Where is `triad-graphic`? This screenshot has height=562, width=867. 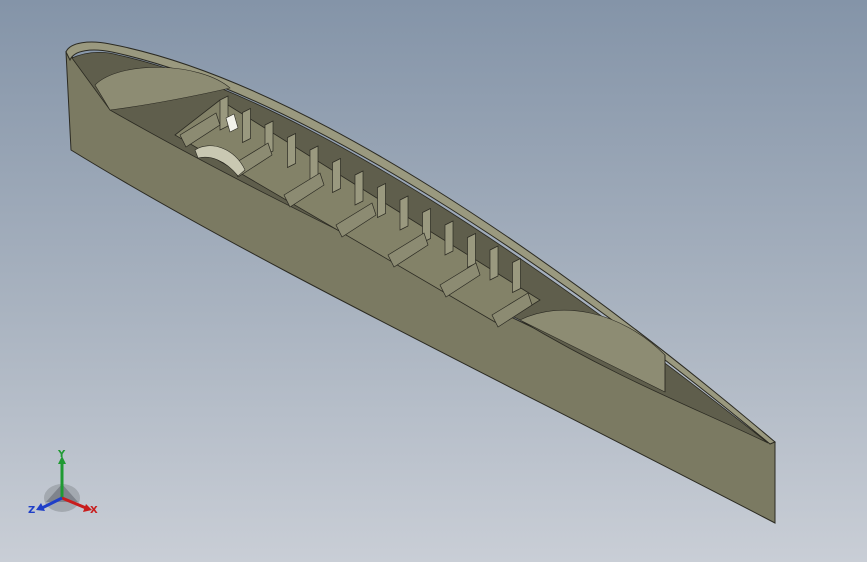 triad-graphic is located at coordinates (64, 484).